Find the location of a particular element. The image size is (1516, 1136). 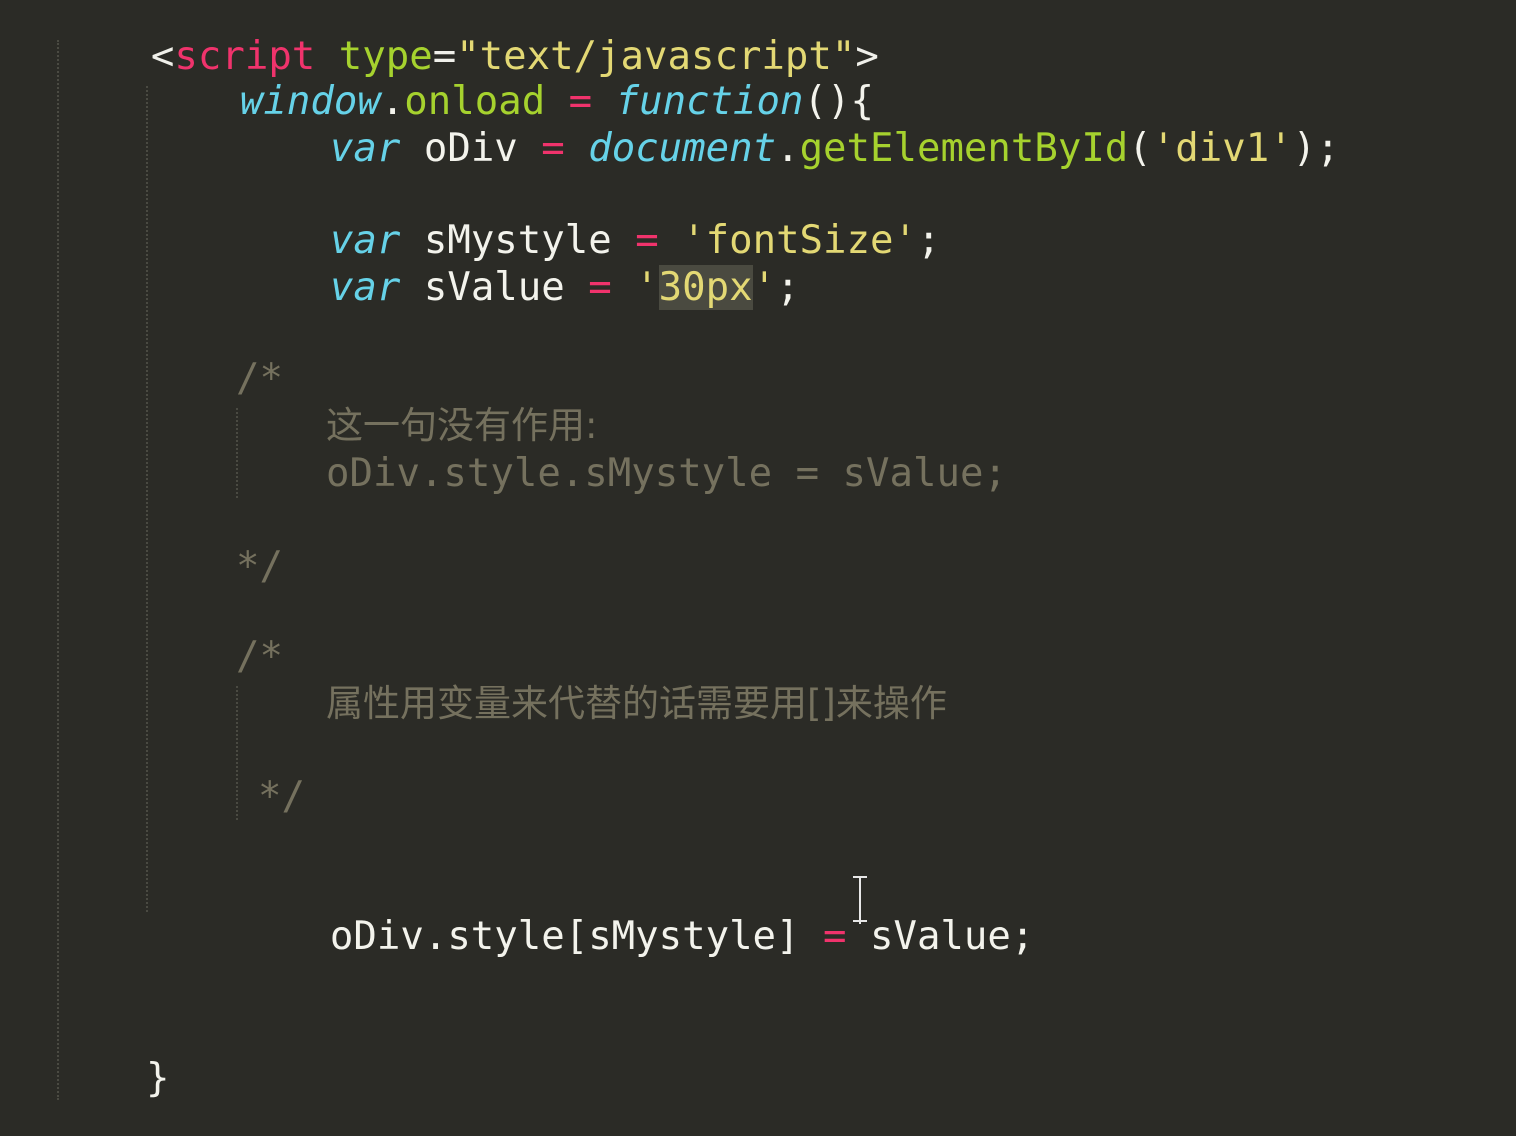

code-line-window-onload: window.onload = function(){ is located at coordinates (510, 78).